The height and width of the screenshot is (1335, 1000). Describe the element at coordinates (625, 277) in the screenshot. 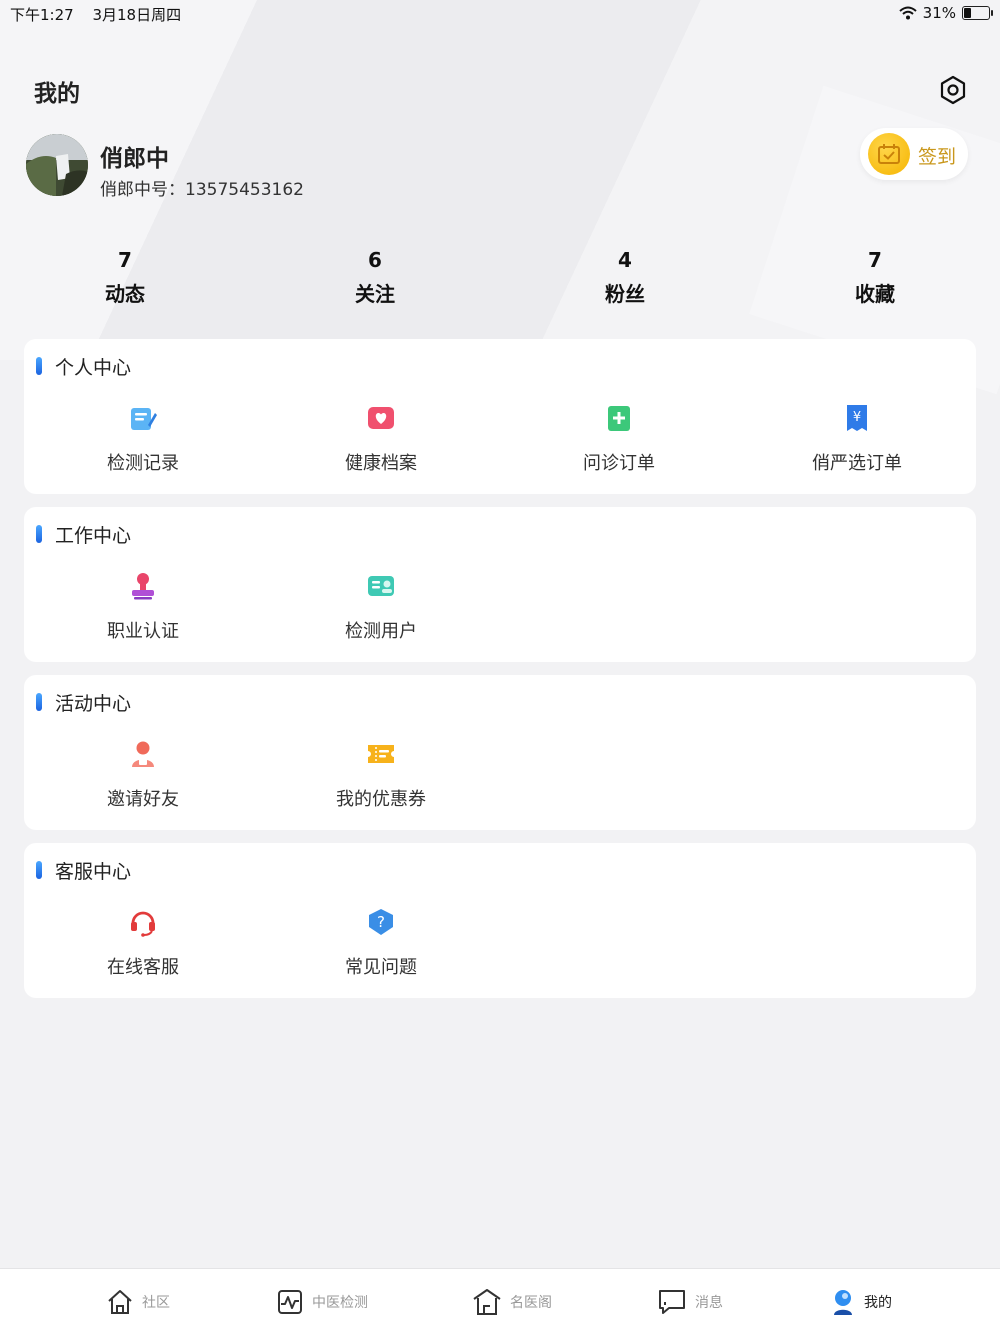

I see `stat-followers: 4 粉丝` at that location.